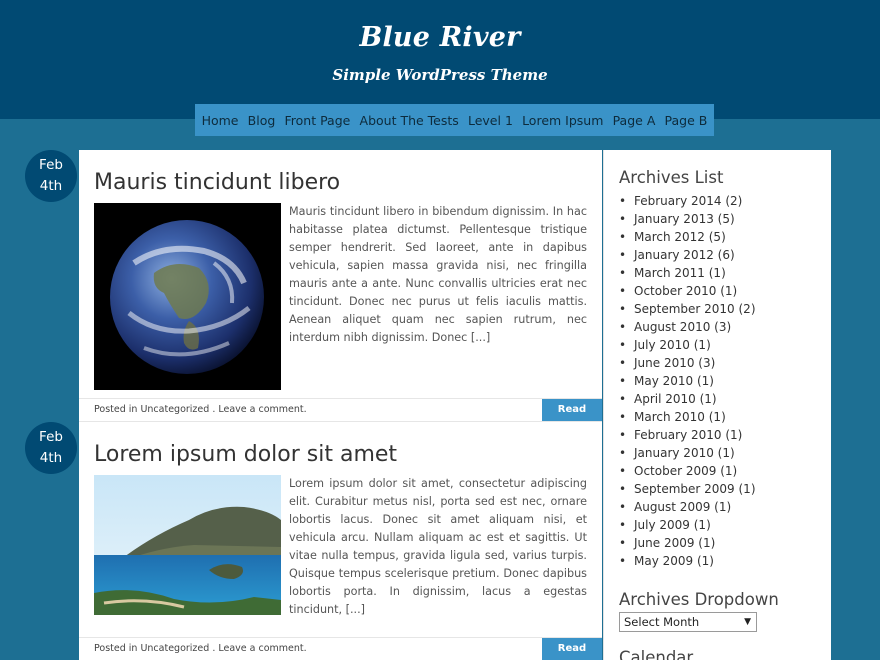 The image size is (880, 660). I want to click on archive-item: • March 2012 (5), so click(687, 237).